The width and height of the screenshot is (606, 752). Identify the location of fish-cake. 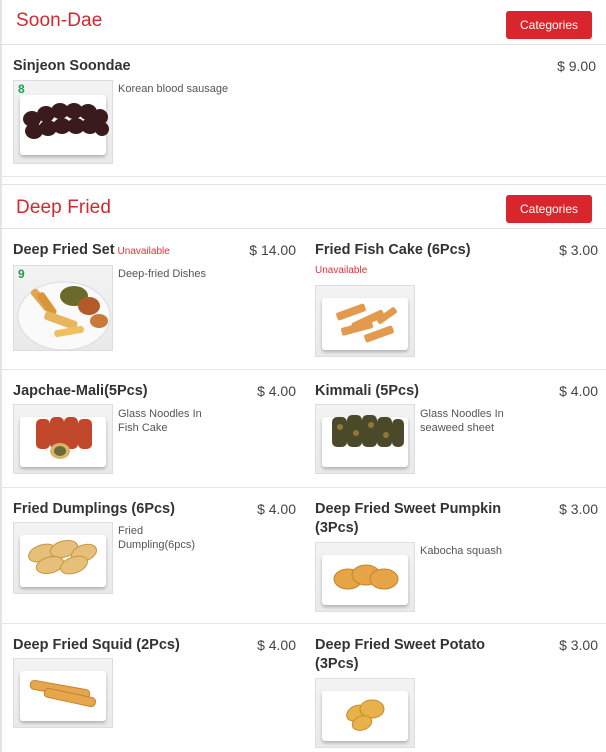
(366, 323).